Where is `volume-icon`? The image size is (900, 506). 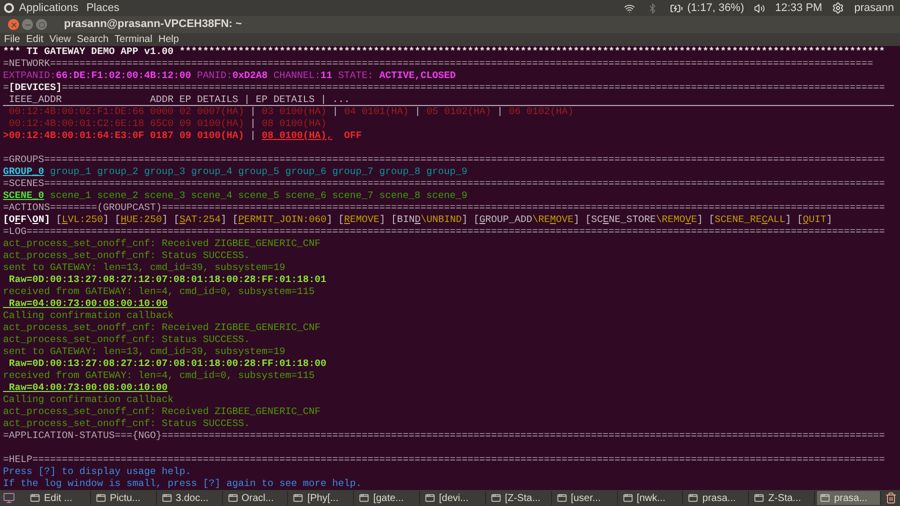
volume-icon is located at coordinates (760, 8).